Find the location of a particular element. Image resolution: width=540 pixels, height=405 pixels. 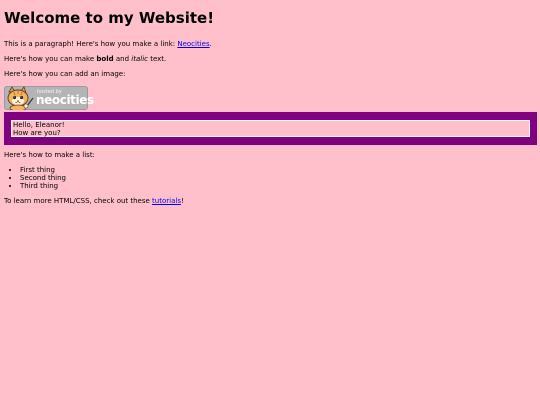

bold-text: bold is located at coordinates (105, 59).